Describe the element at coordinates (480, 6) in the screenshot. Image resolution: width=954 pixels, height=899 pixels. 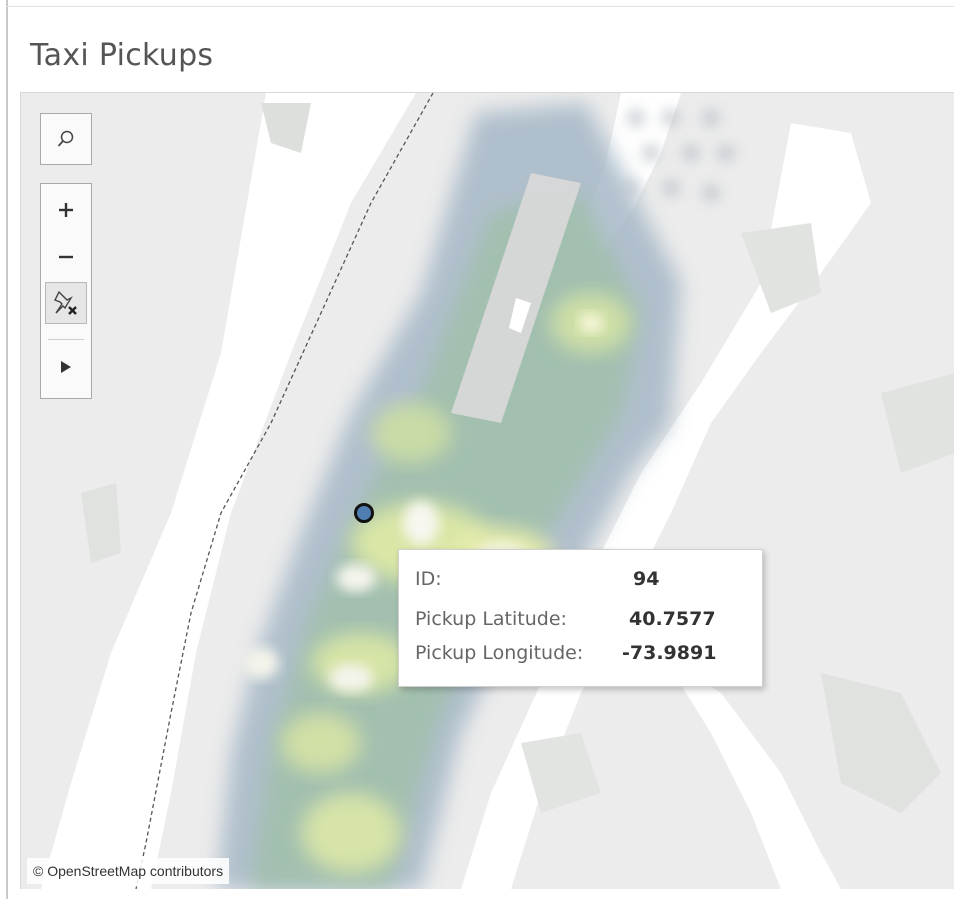
I see `dashboard-frame-top` at that location.